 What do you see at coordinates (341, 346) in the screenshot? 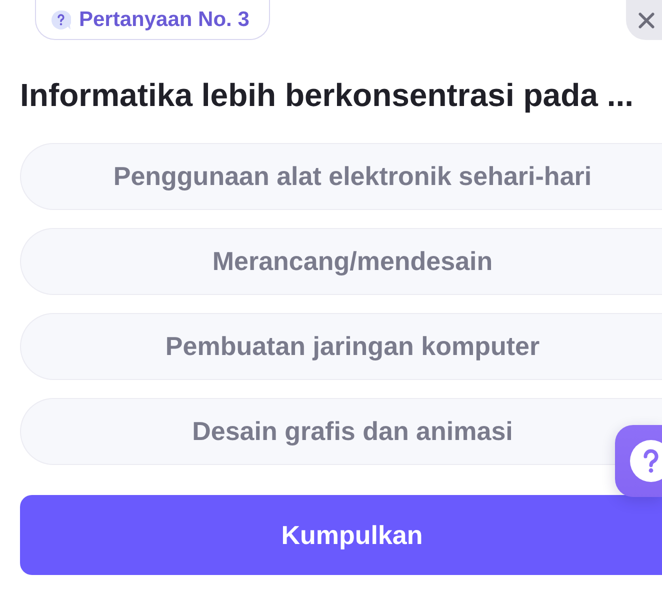
I see `answer-option: Pembuatan jaringan komputer` at bounding box center [341, 346].